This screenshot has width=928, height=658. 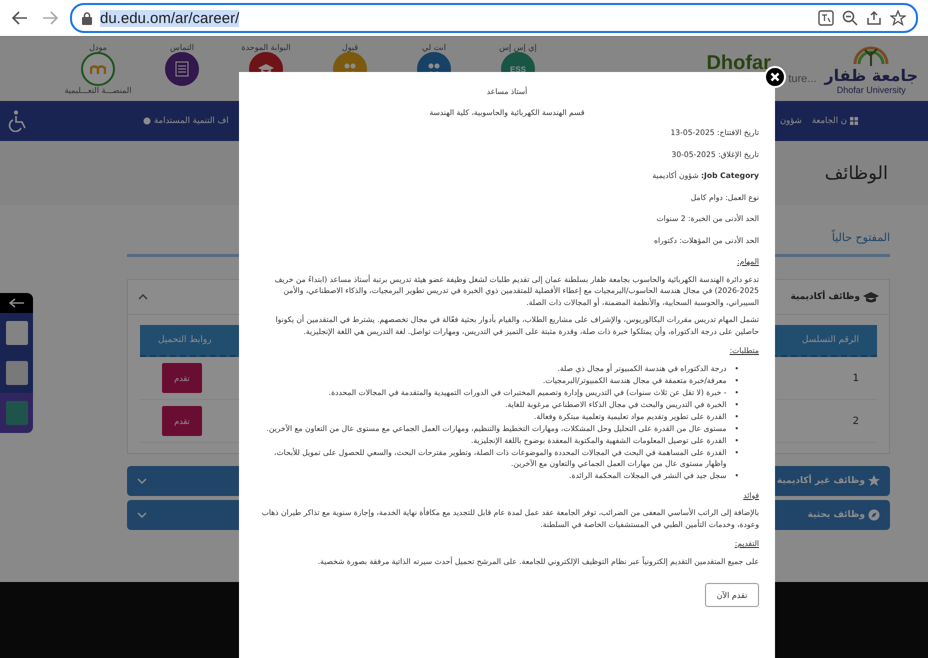 What do you see at coordinates (825, 297) in the screenshot?
I see `accordion-title: وظائف أكاديمية` at bounding box center [825, 297].